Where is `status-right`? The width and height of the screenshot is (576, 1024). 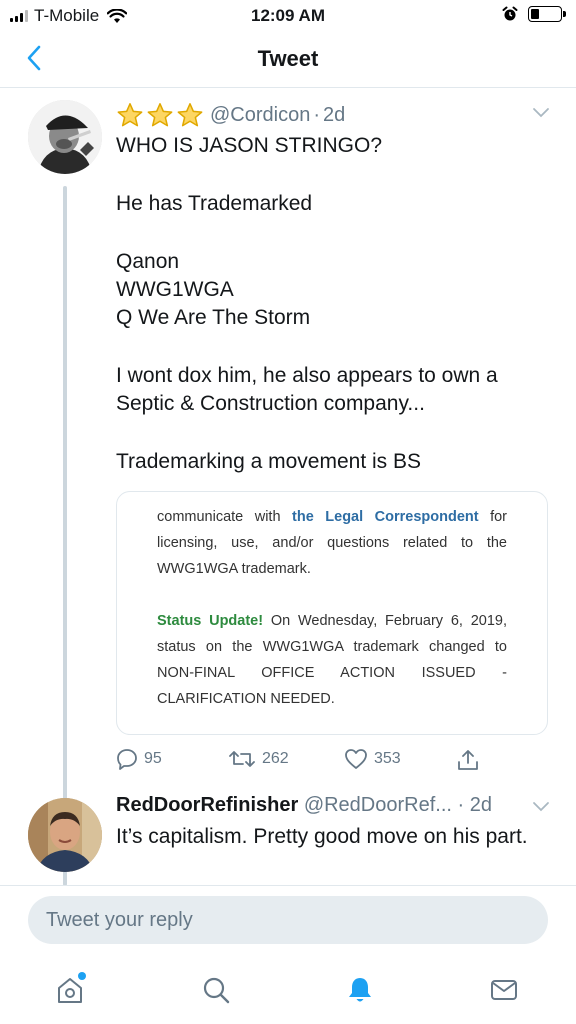
status-right is located at coordinates (534, 14).